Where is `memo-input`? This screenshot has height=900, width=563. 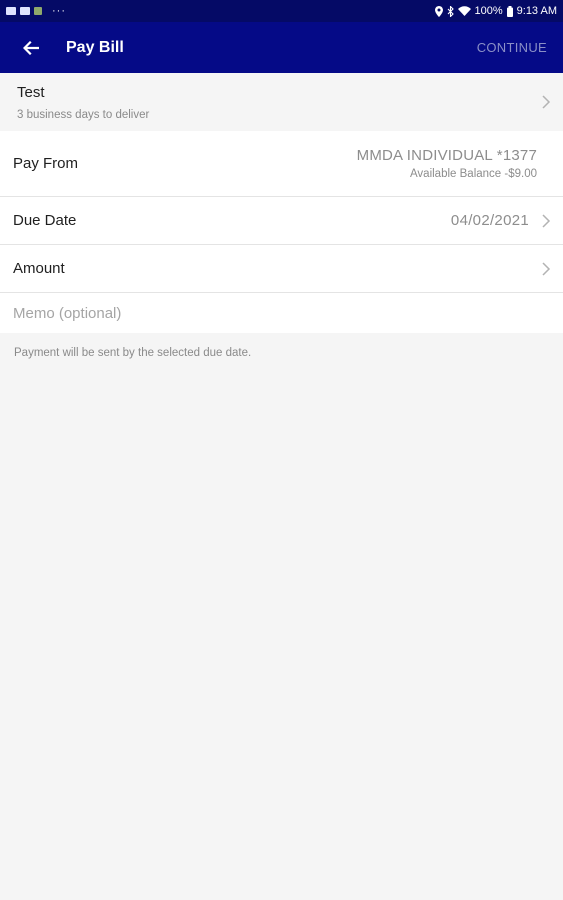
memo-input is located at coordinates (263, 313).